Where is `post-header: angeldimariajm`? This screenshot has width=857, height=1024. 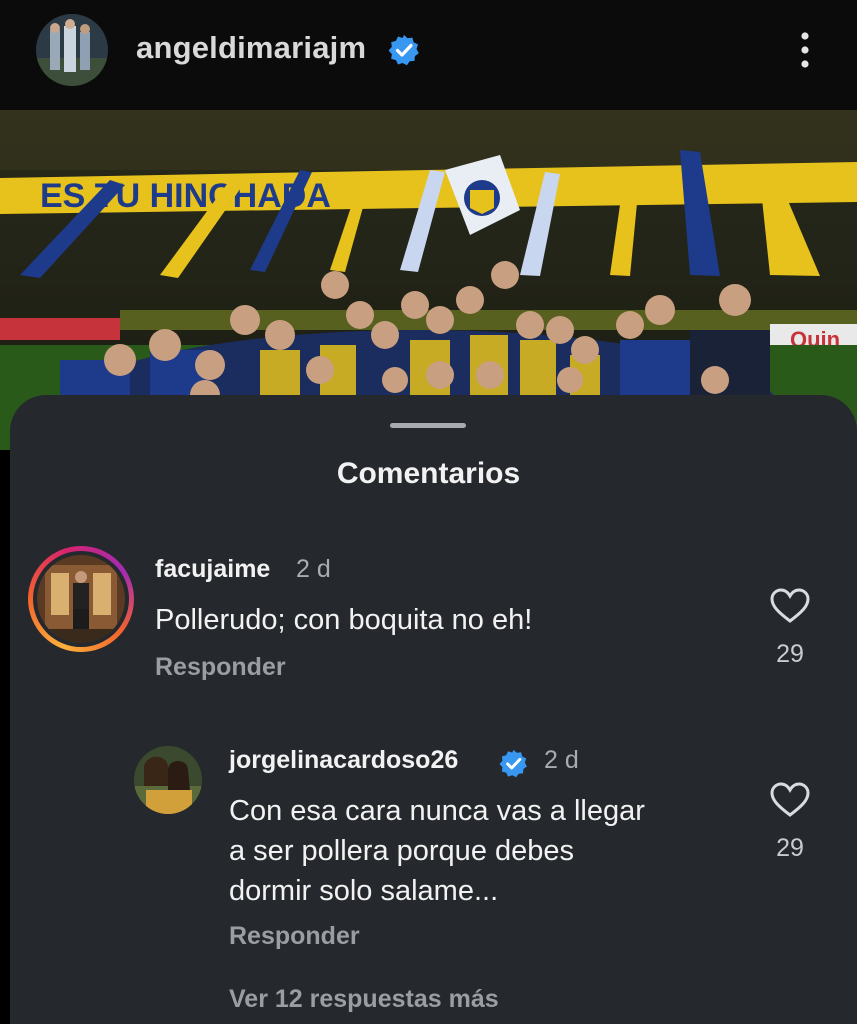
post-header: angeldimariajm is located at coordinates (428, 55).